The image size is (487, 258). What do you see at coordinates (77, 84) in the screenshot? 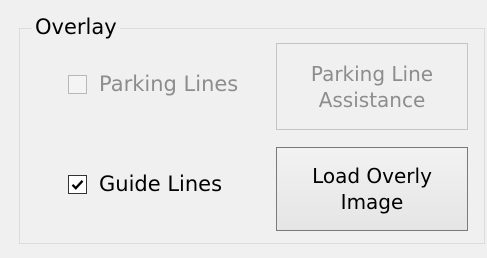
I see `parking-lines-checkbox` at bounding box center [77, 84].